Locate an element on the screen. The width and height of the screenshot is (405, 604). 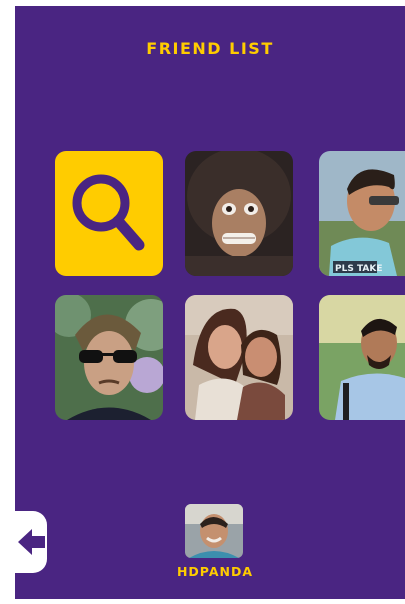
arrow-left-icon is located at coordinates (31, 542).